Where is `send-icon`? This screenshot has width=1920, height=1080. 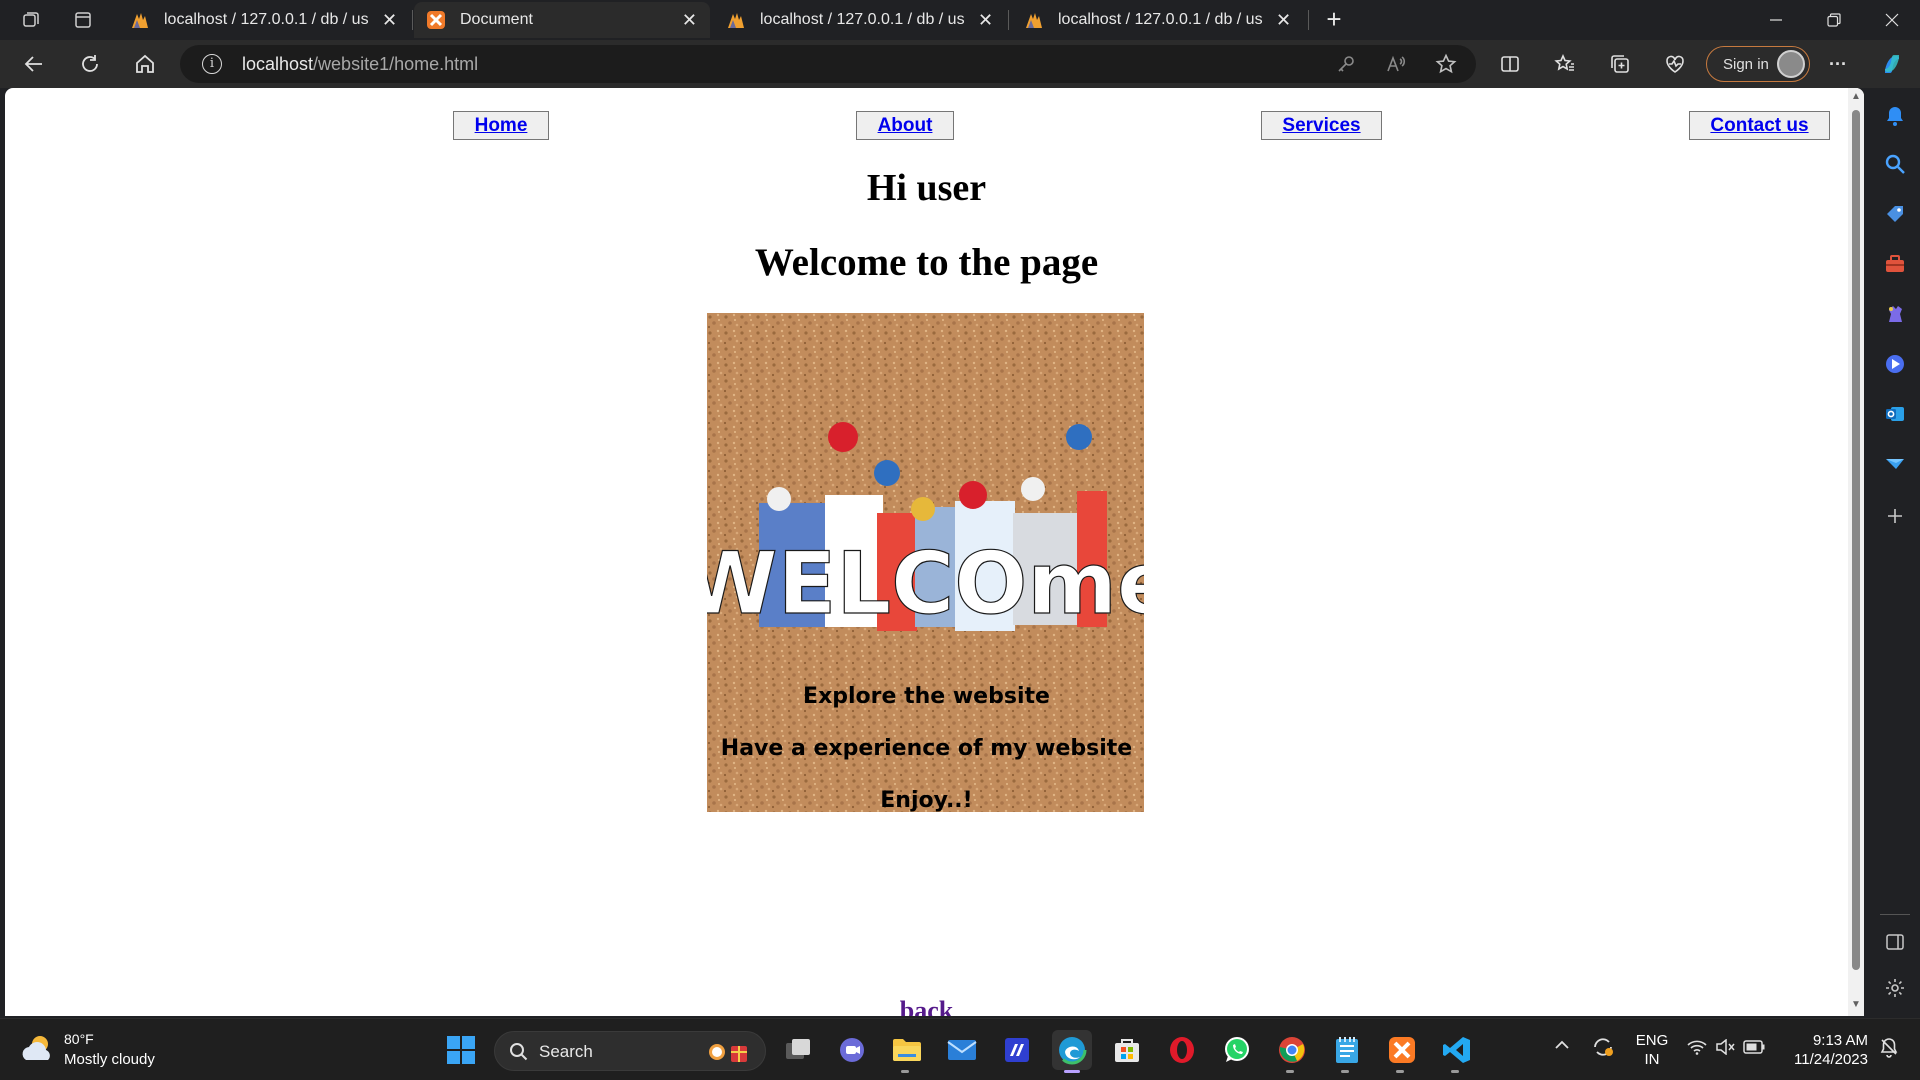
send-icon is located at coordinates (1895, 464).